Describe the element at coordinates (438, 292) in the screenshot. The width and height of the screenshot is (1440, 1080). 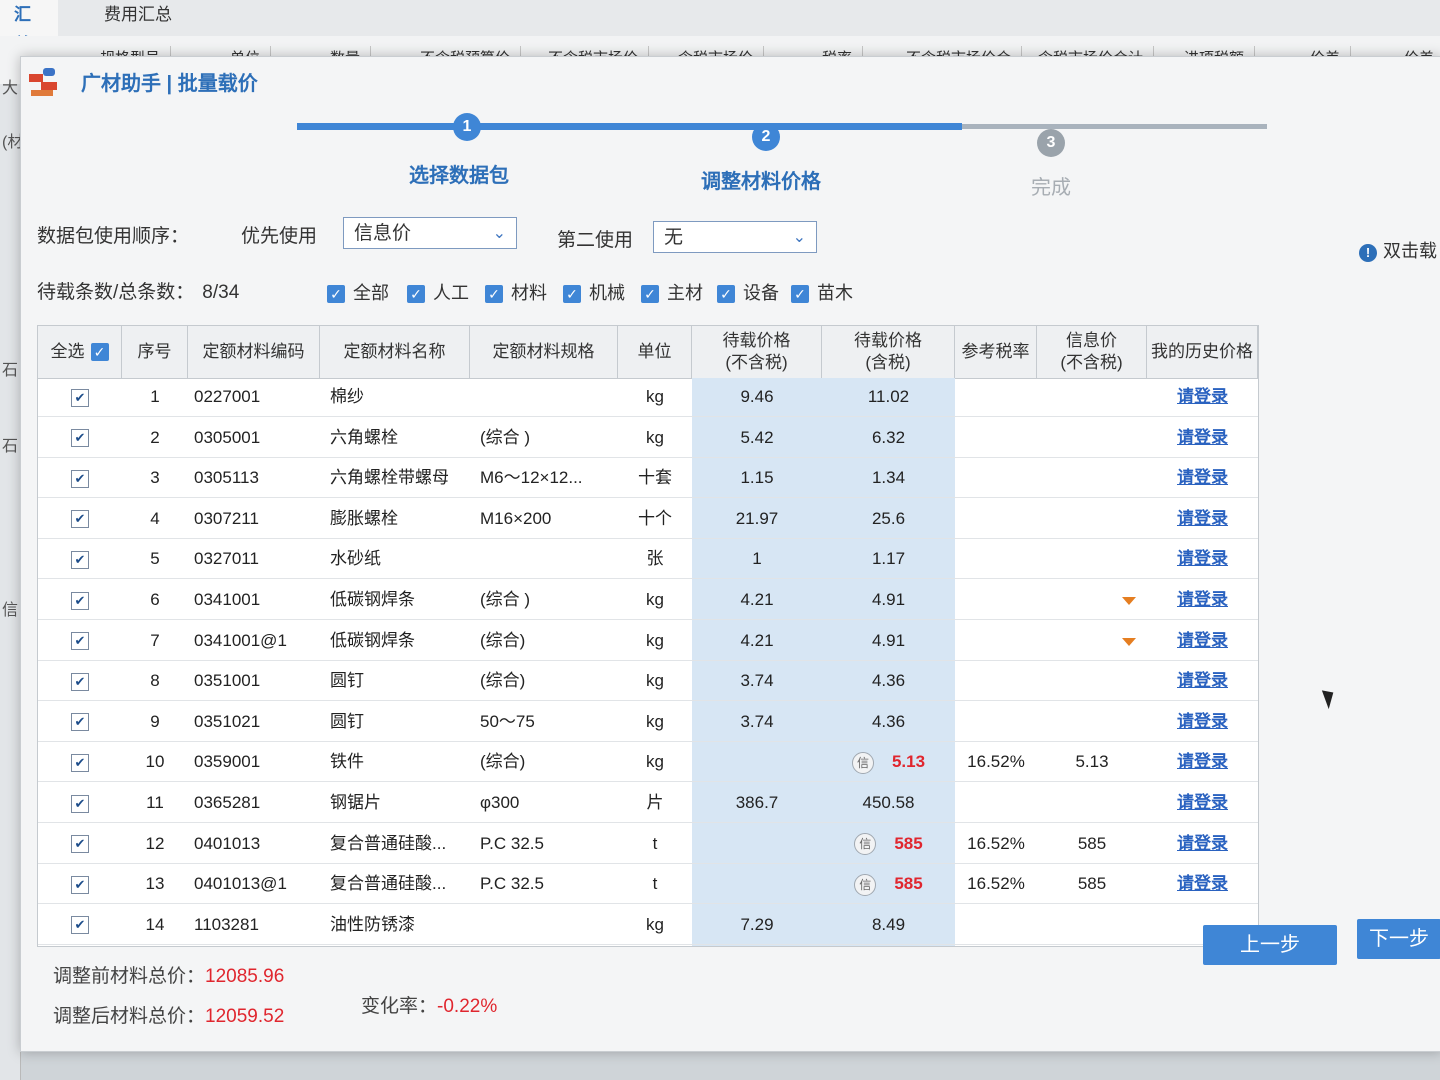
I see `filter-checkbox-2: ✓ 人工` at that location.